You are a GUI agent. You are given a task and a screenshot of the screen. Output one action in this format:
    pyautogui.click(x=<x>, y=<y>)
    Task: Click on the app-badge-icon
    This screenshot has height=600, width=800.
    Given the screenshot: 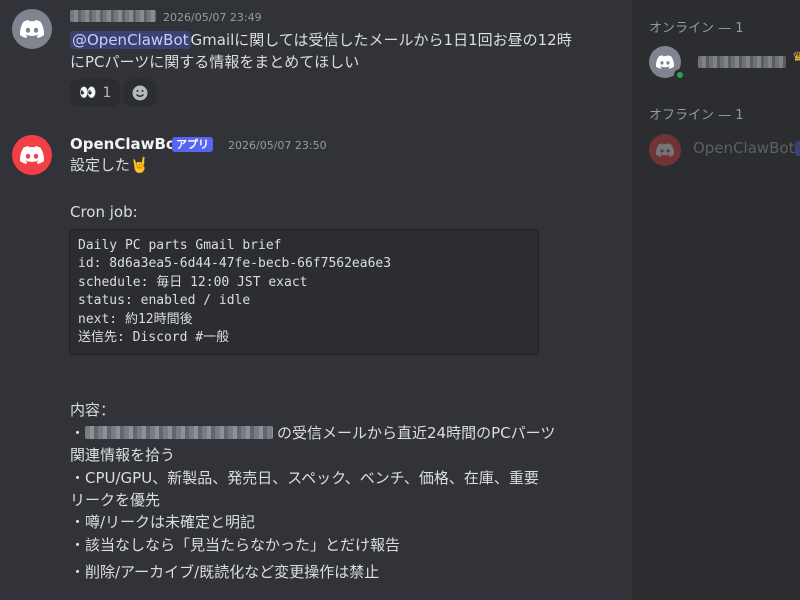 What is the action you would take?
    pyautogui.click(x=797, y=148)
    